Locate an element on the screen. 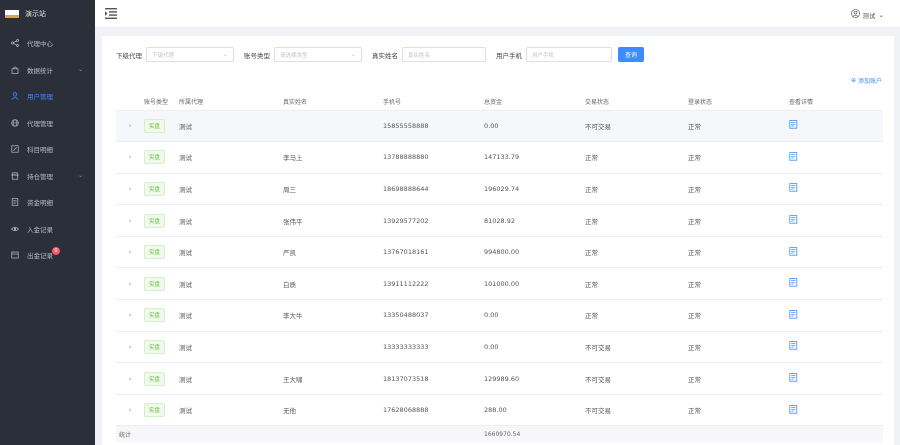 This screenshot has width=900, height=445. sidebar-item: 数据统计 ⌄ is located at coordinates (47, 70).